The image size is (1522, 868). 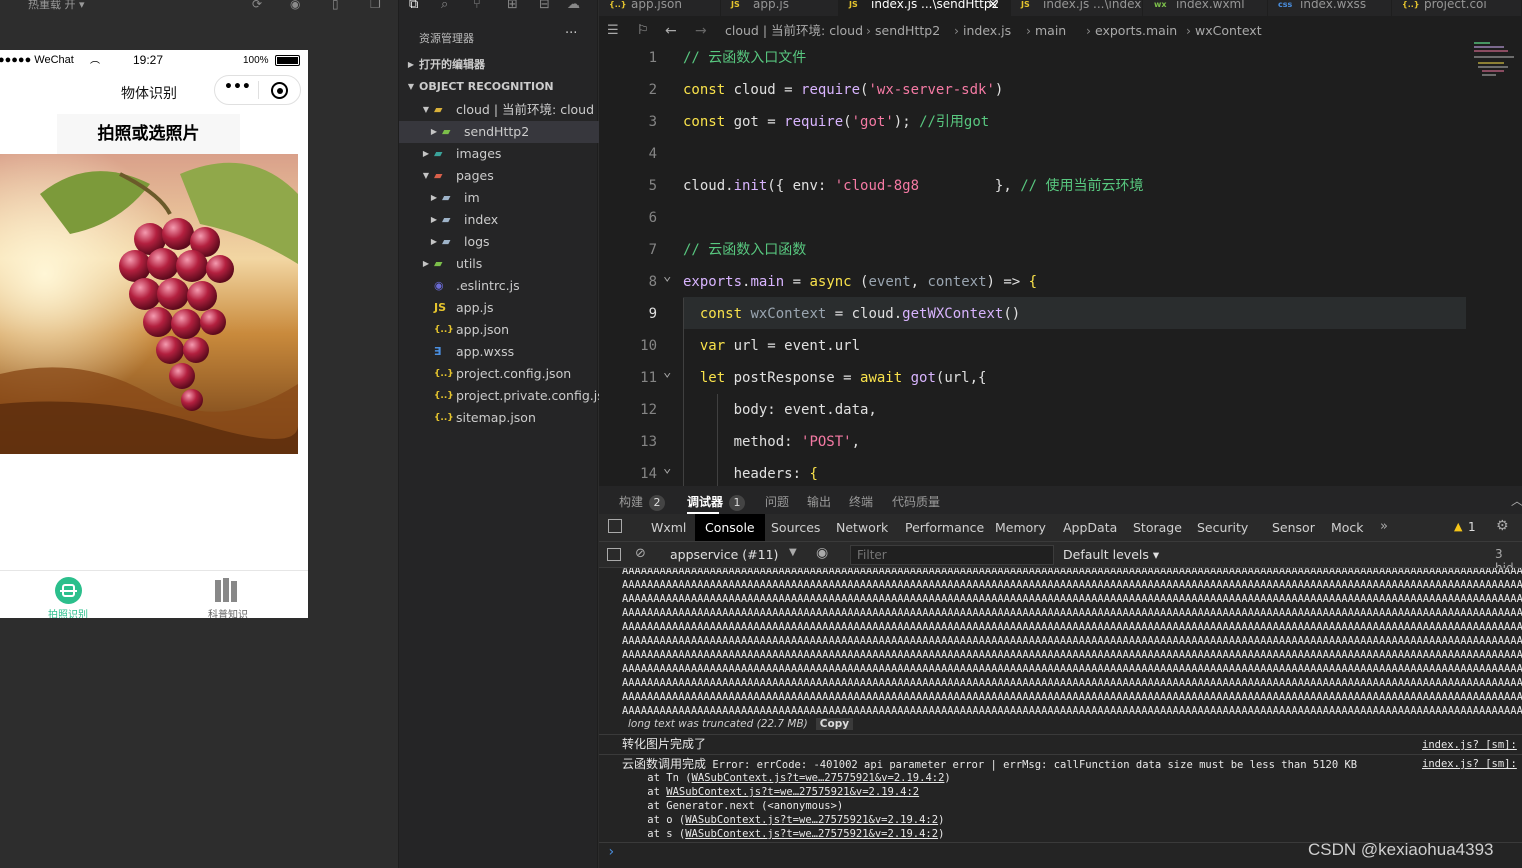 What do you see at coordinates (780, 8) in the screenshot?
I see `editor-tab: JS app.js` at bounding box center [780, 8].